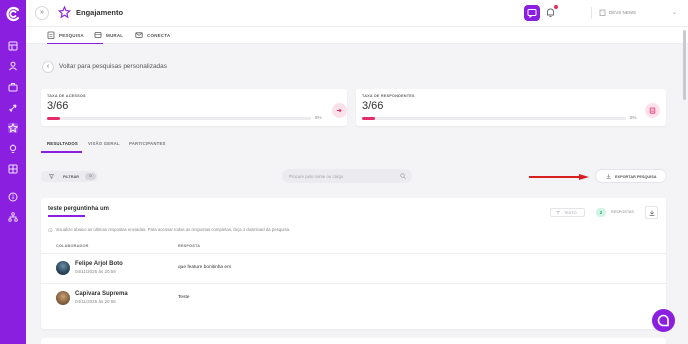 The width and height of the screenshot is (688, 344). I want to click on notification-badge, so click(556, 7).